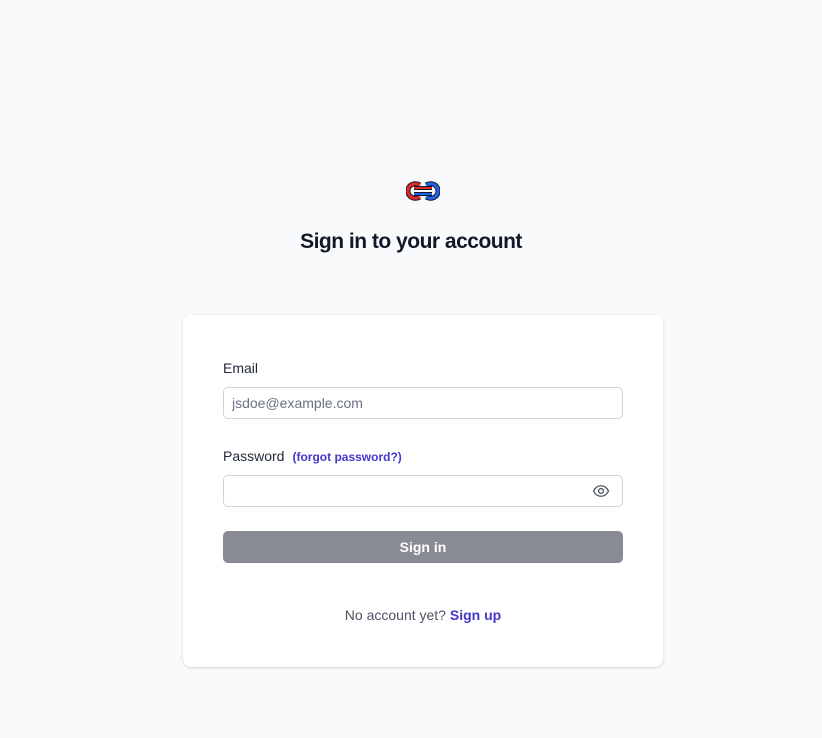 The width and height of the screenshot is (822, 738). What do you see at coordinates (254, 456) in the screenshot?
I see `password-label: Password` at bounding box center [254, 456].